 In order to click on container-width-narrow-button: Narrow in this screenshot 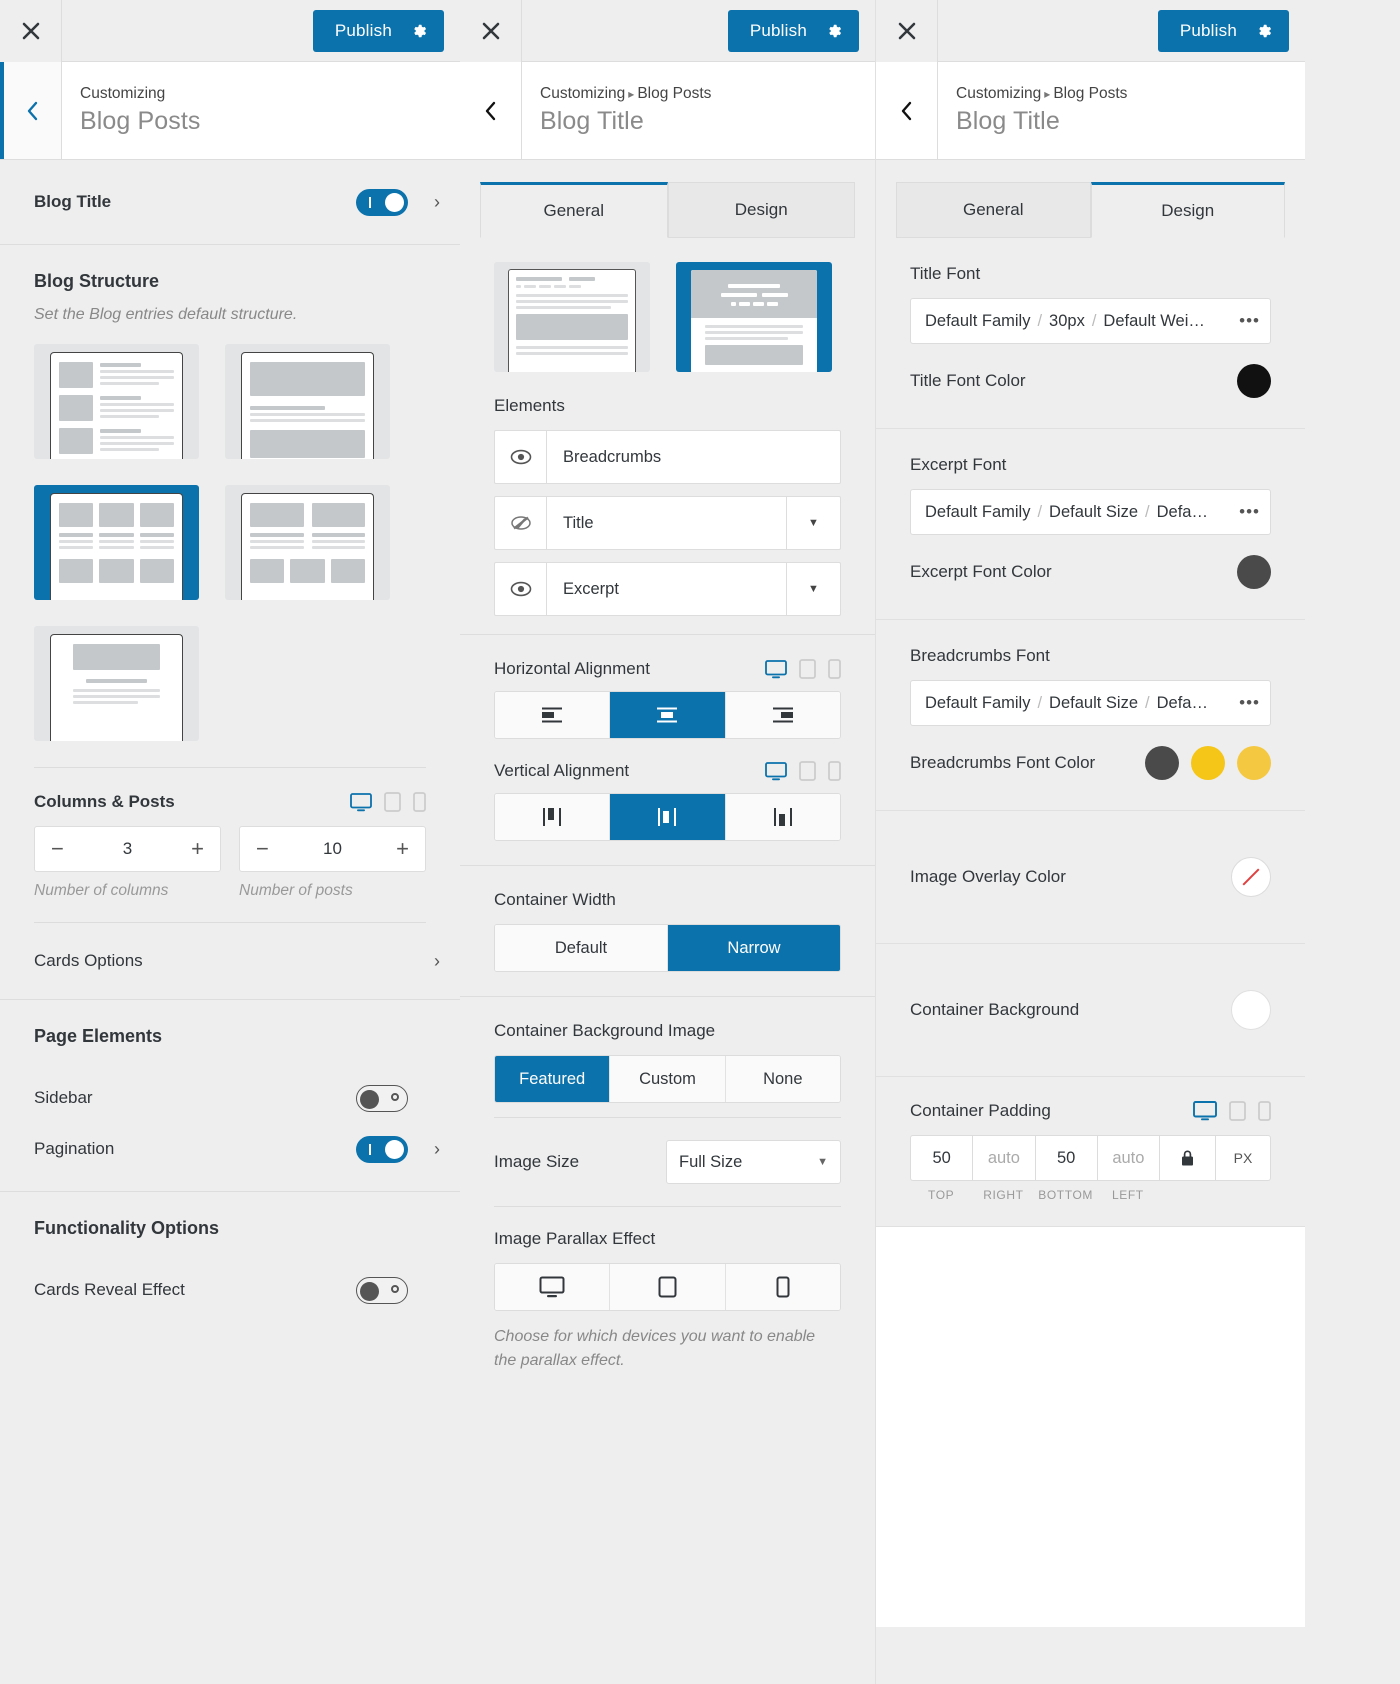, I will do `click(754, 948)`.